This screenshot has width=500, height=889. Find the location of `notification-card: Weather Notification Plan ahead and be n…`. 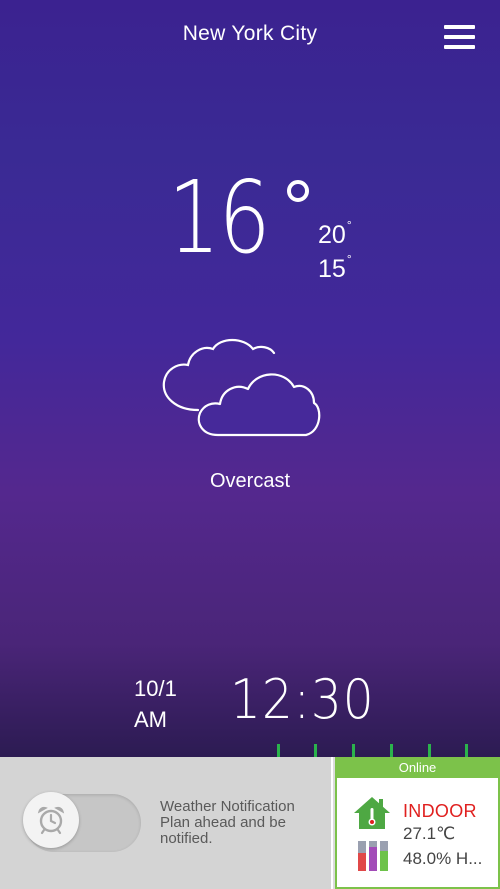

notification-card: Weather Notification Plan ahead and be n… is located at coordinates (166, 823).